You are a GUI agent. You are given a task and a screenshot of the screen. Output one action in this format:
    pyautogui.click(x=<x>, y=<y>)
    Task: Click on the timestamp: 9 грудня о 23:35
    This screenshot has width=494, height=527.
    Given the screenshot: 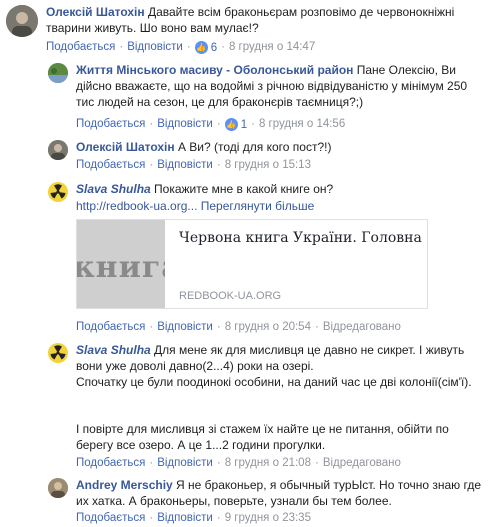 What is the action you would take?
    pyautogui.click(x=268, y=518)
    